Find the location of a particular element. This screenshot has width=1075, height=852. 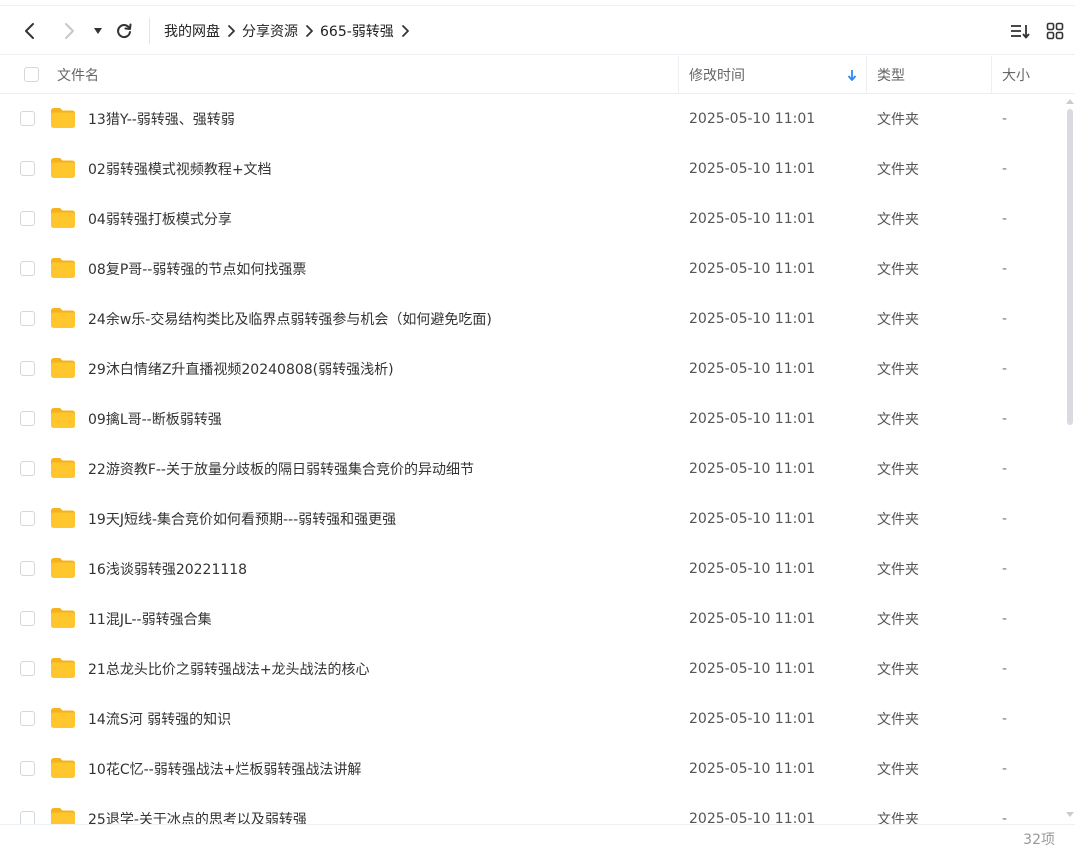

back-button is located at coordinates (30, 31).